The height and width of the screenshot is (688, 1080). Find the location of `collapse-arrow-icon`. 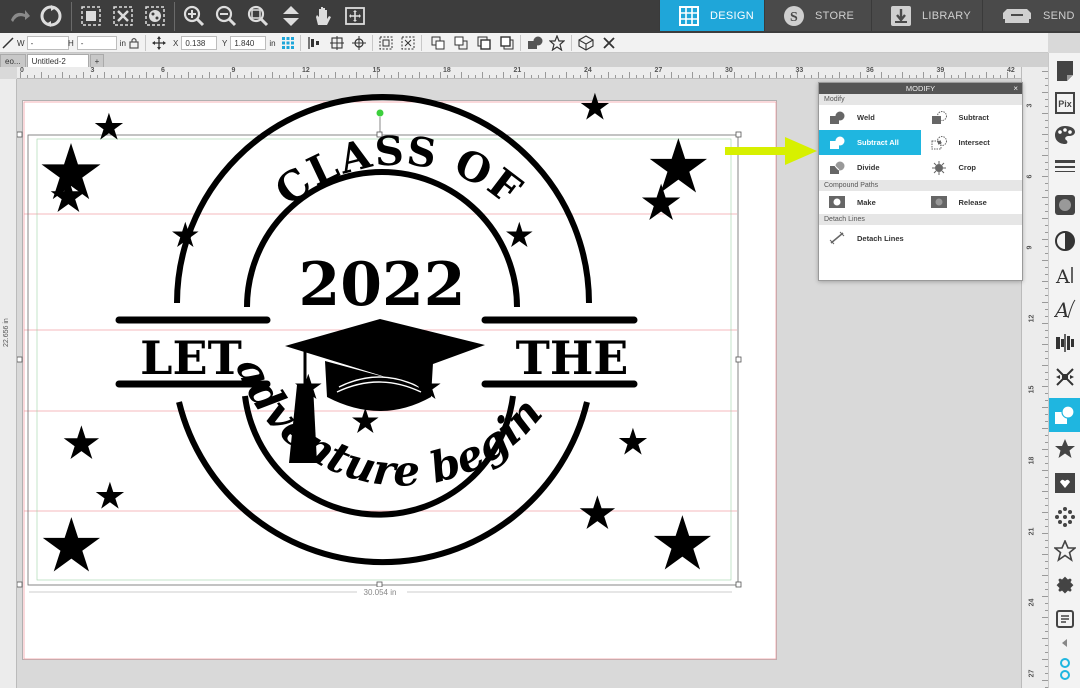

collapse-arrow-icon is located at coordinates (1065, 643).